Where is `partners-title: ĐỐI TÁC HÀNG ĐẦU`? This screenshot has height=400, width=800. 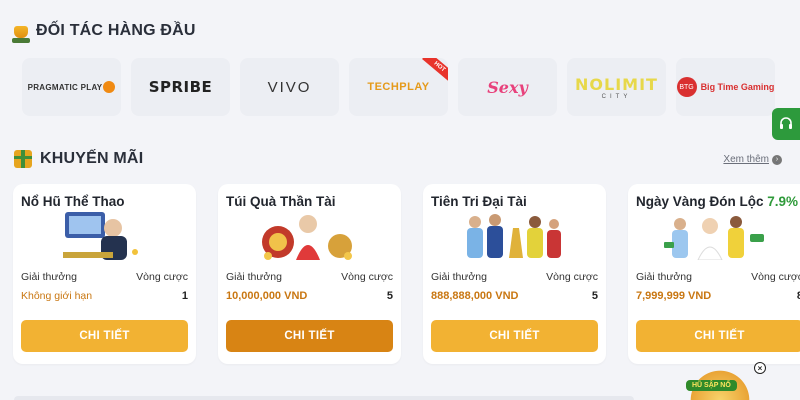 partners-title: ĐỐI TÁC HÀNG ĐẦU is located at coordinates (116, 30).